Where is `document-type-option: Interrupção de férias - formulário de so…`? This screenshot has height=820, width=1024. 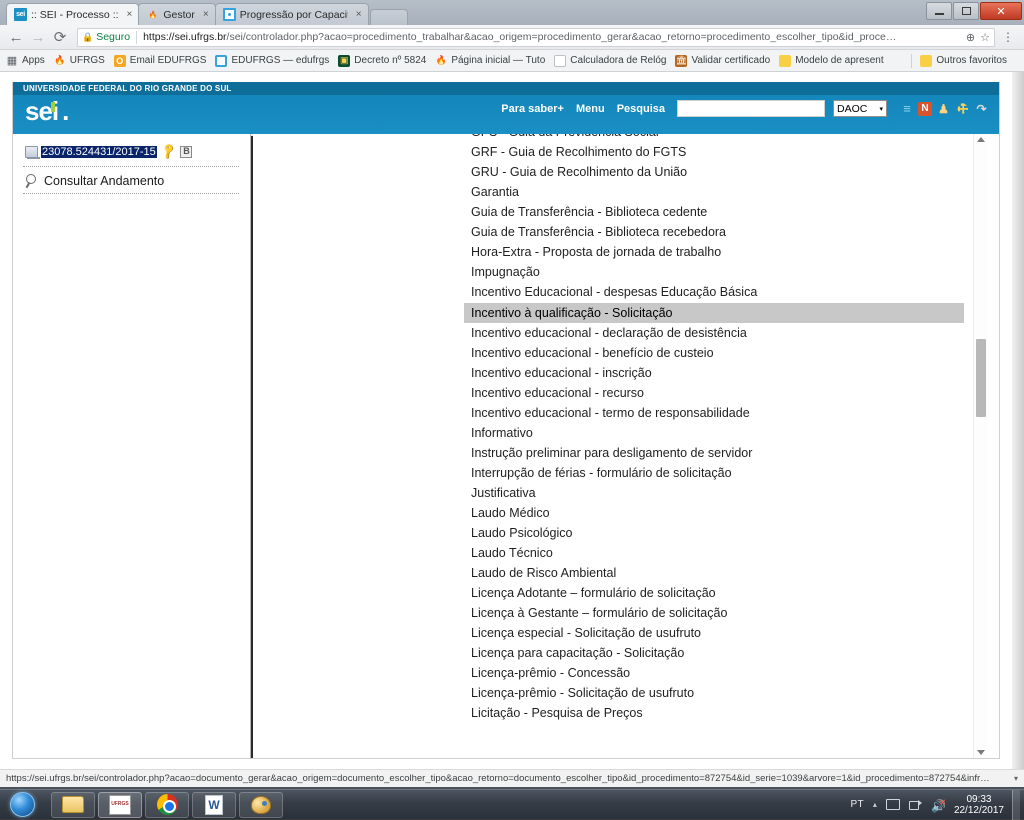 document-type-option: Interrupção de férias - formulário de so… is located at coordinates (714, 473).